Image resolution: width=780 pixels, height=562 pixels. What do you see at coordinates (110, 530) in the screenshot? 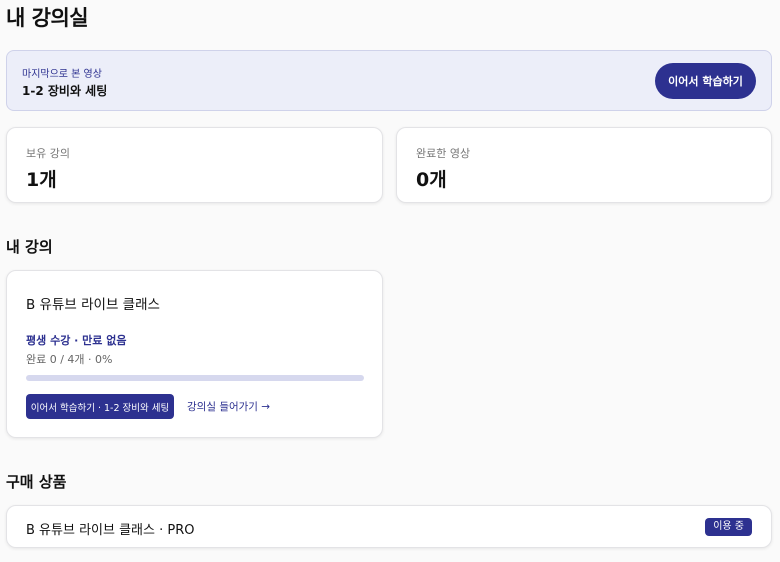
I see `product-name: B 유튜브 라이브 클래스 · PRO` at bounding box center [110, 530].